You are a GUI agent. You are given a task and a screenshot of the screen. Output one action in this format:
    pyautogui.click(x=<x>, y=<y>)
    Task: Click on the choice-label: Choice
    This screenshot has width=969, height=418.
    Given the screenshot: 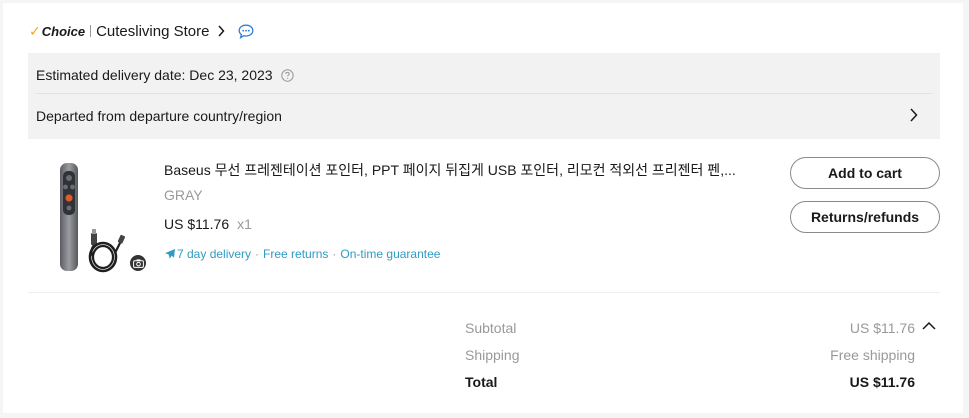 What is the action you would take?
    pyautogui.click(x=63, y=31)
    